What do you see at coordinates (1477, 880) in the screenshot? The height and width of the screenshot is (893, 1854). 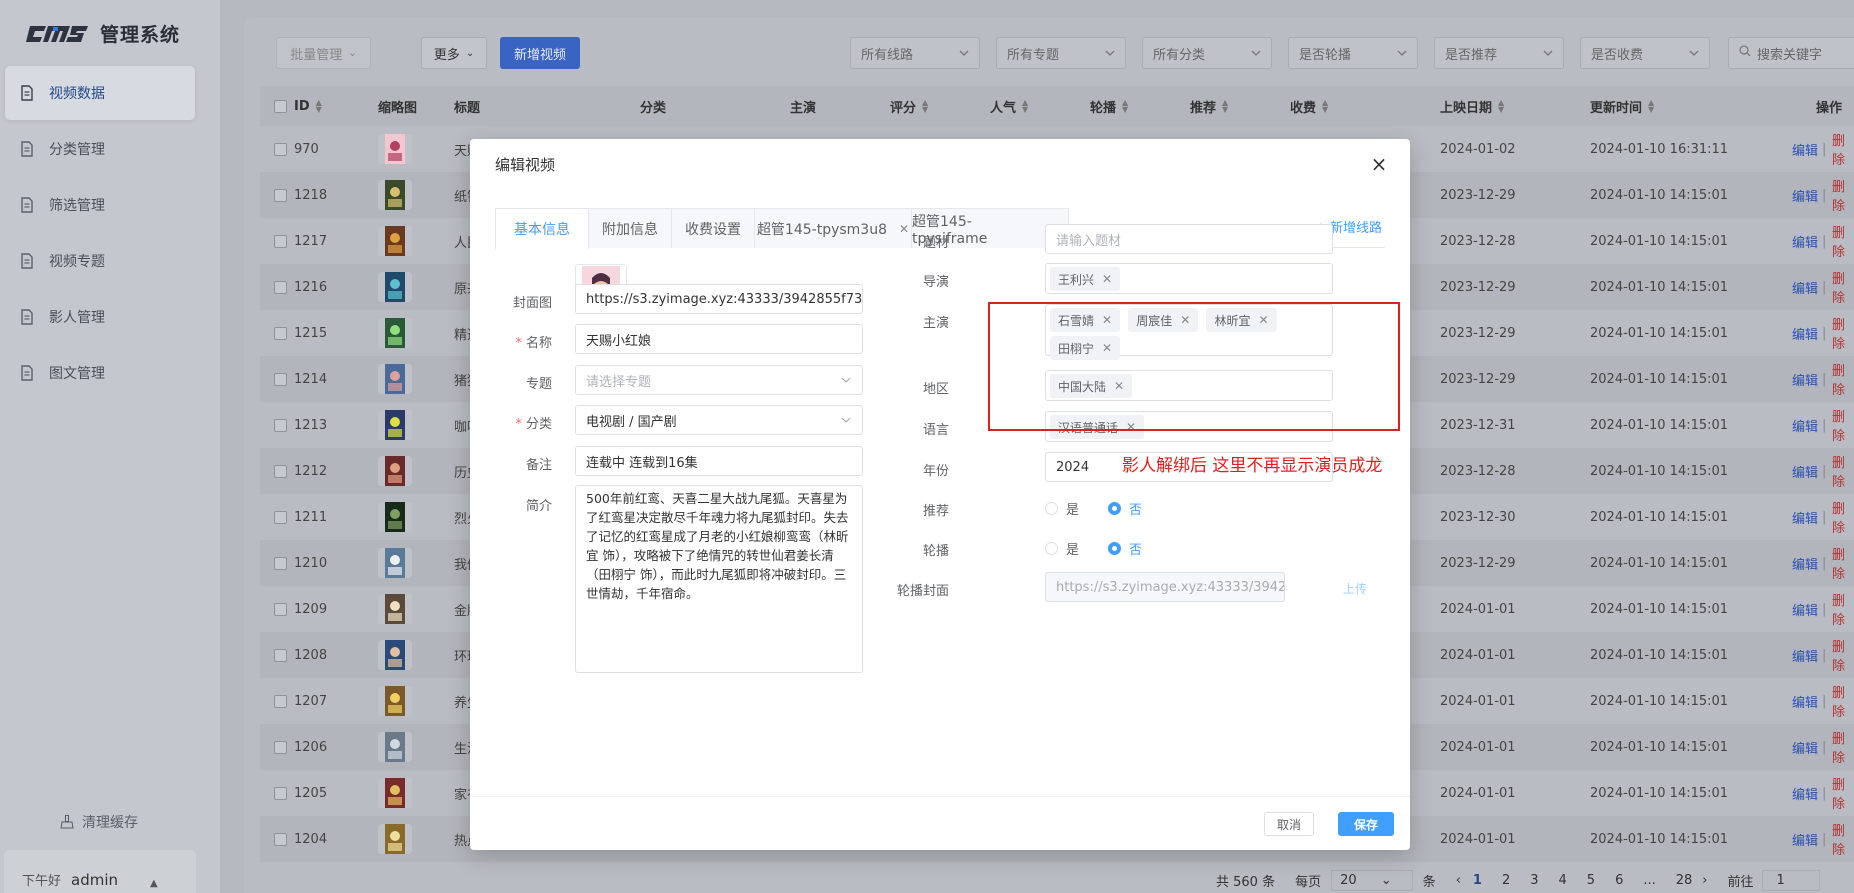 I see `page-1: 1` at bounding box center [1477, 880].